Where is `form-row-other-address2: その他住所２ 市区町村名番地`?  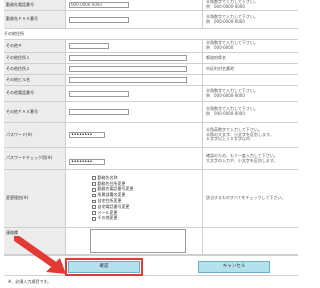 form-row-other-address2: その他住所２ 市区町村名番地 is located at coordinates (151, 69).